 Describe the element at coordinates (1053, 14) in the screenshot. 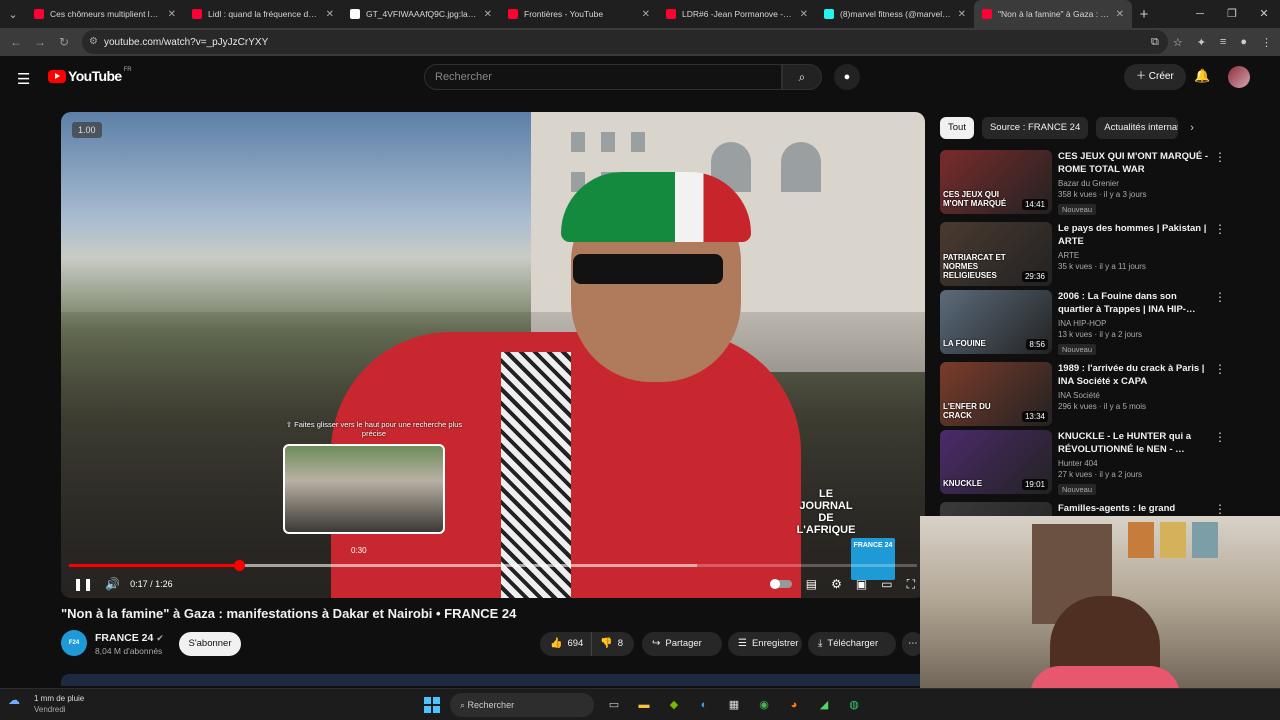

I see `browser-tab: "Non à la famine" à Gaza : … ✕` at that location.